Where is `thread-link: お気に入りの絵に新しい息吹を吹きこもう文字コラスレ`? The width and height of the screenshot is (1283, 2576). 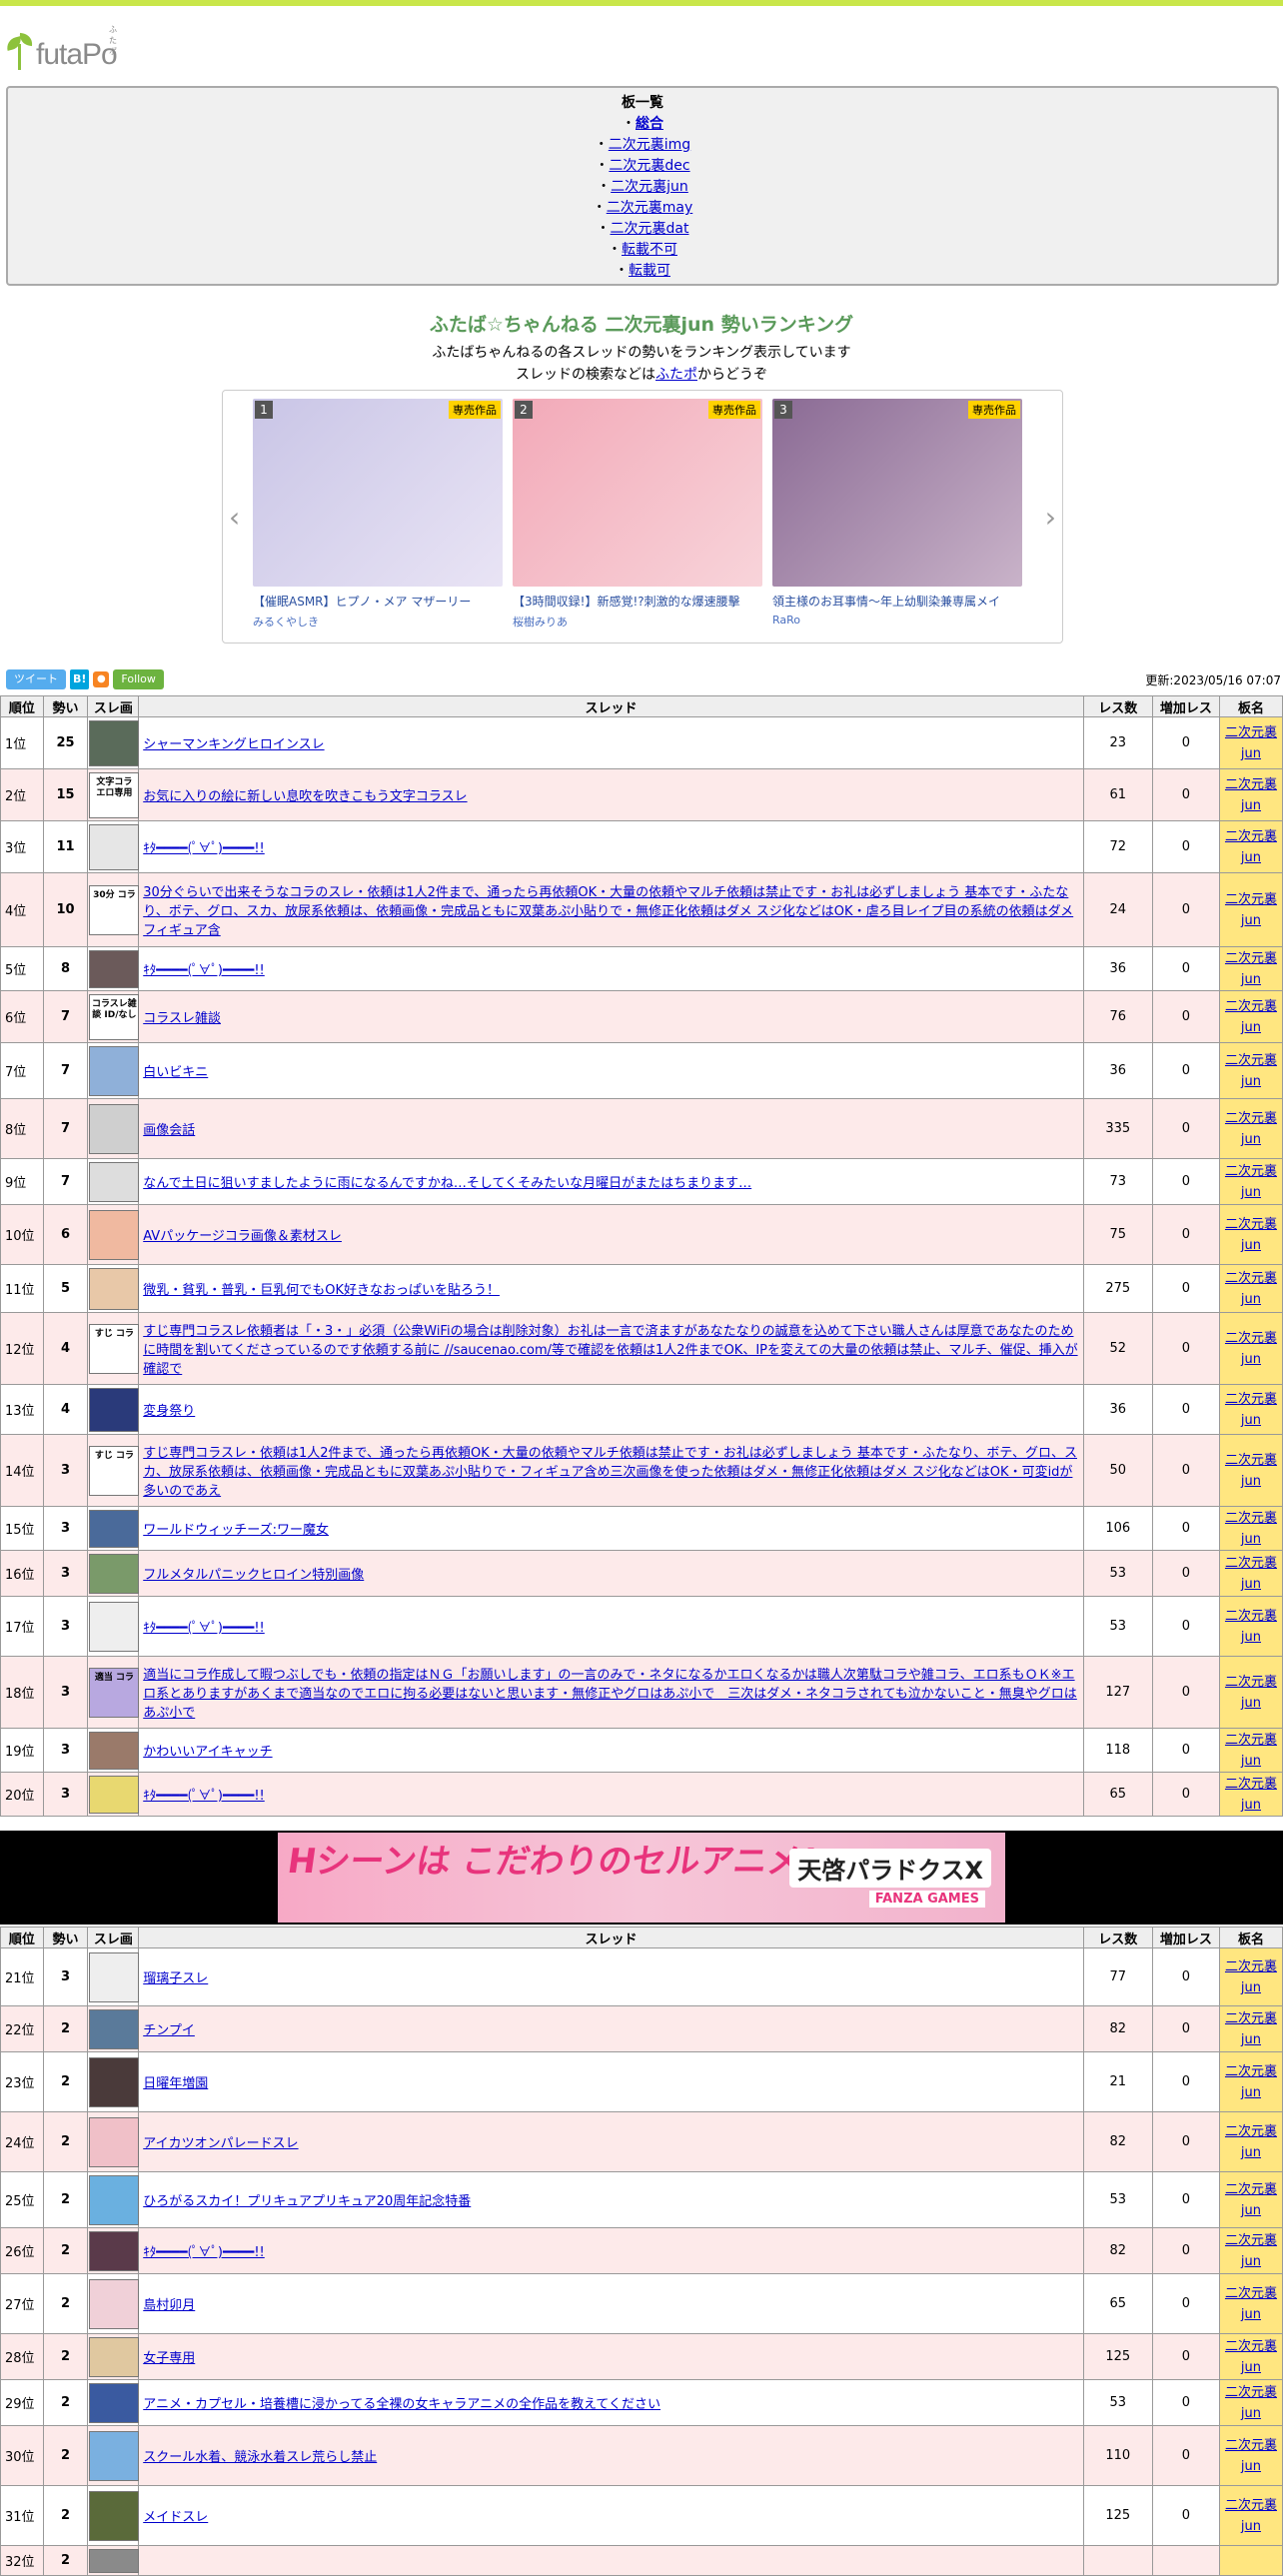 thread-link: お気に入りの絵に新しい息吹を吹きこもう文字コラスレ is located at coordinates (305, 796).